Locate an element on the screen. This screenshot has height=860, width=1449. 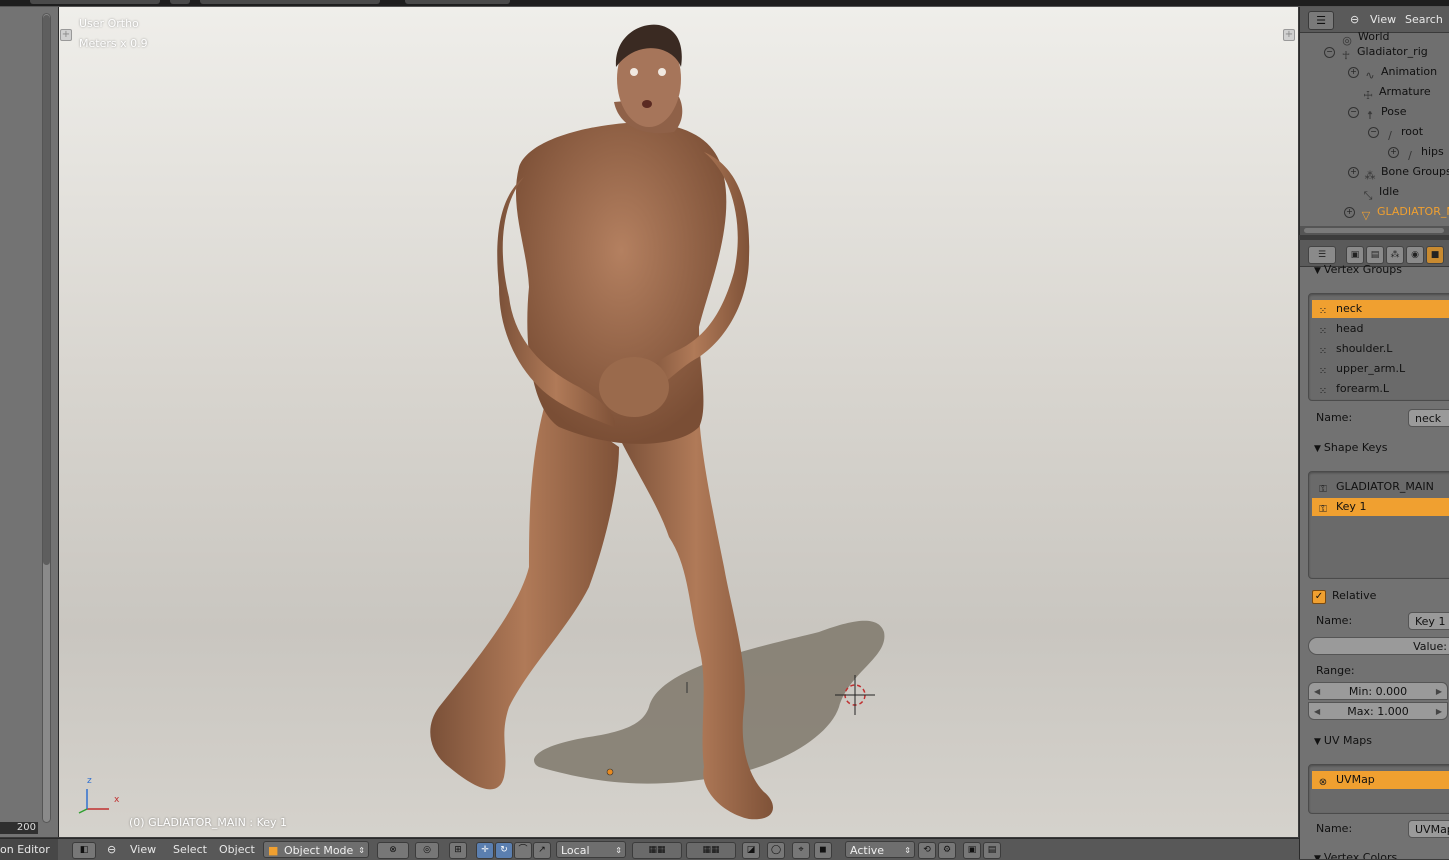
frame-end-field: 200 is located at coordinates (19, 828).